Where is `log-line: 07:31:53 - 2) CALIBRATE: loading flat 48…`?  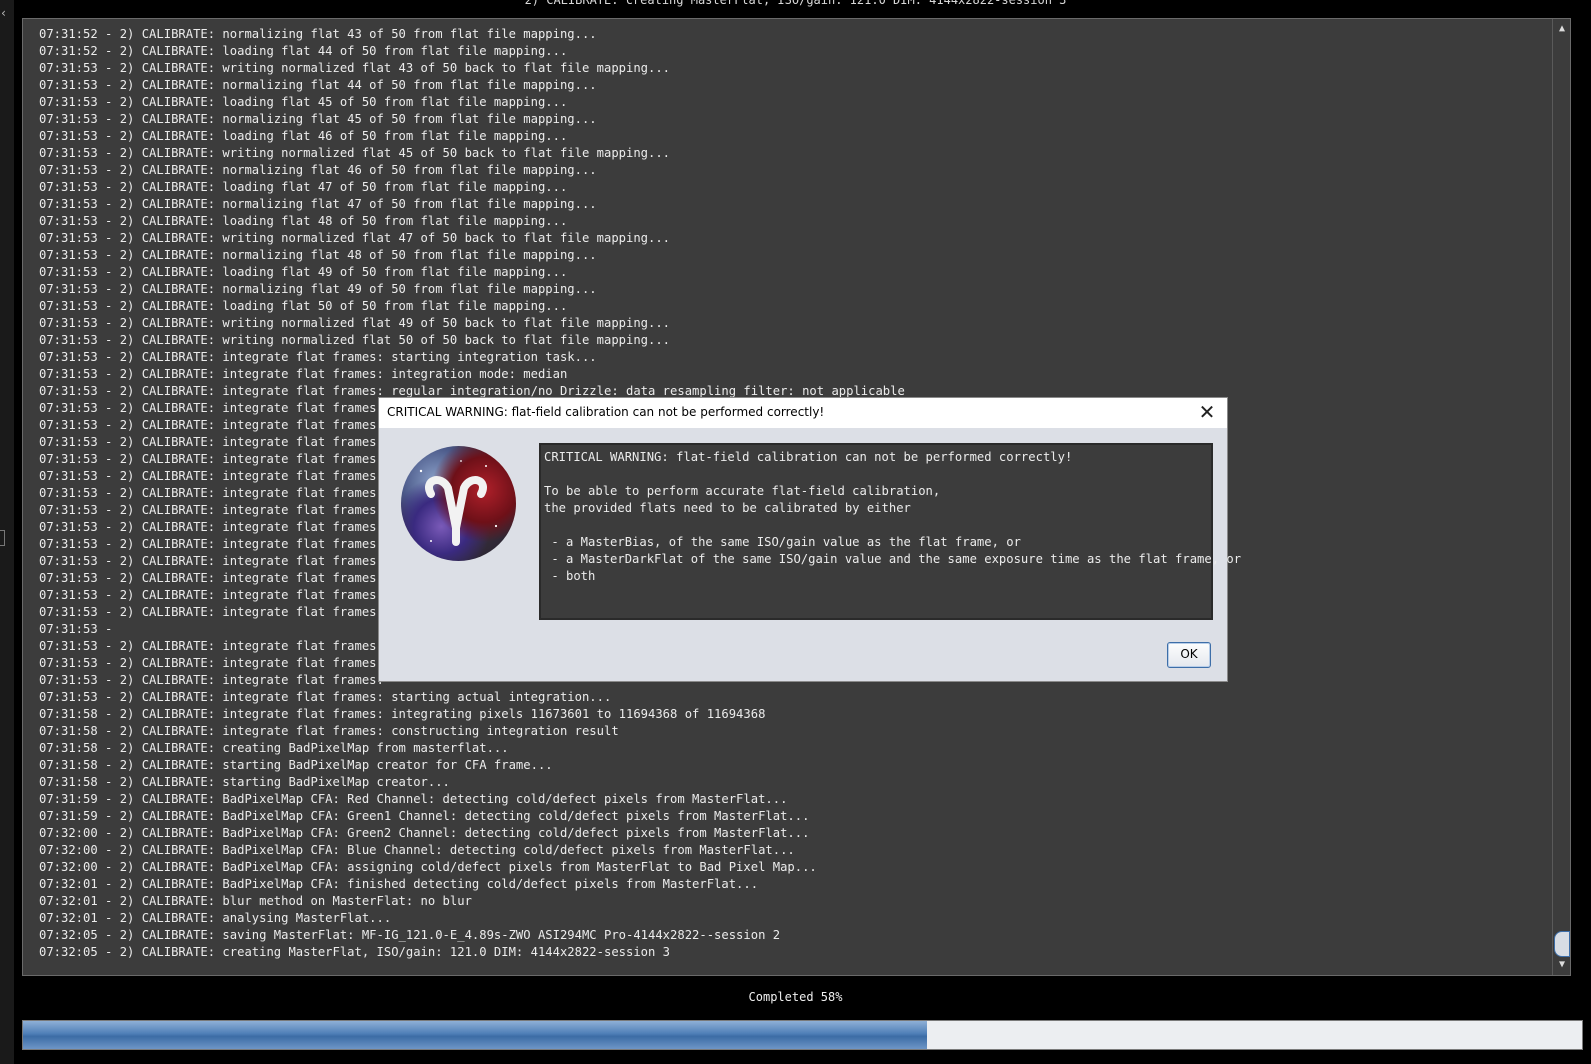
log-line: 07:31:53 - 2) CALIBRATE: loading flat 48… is located at coordinates (303, 221).